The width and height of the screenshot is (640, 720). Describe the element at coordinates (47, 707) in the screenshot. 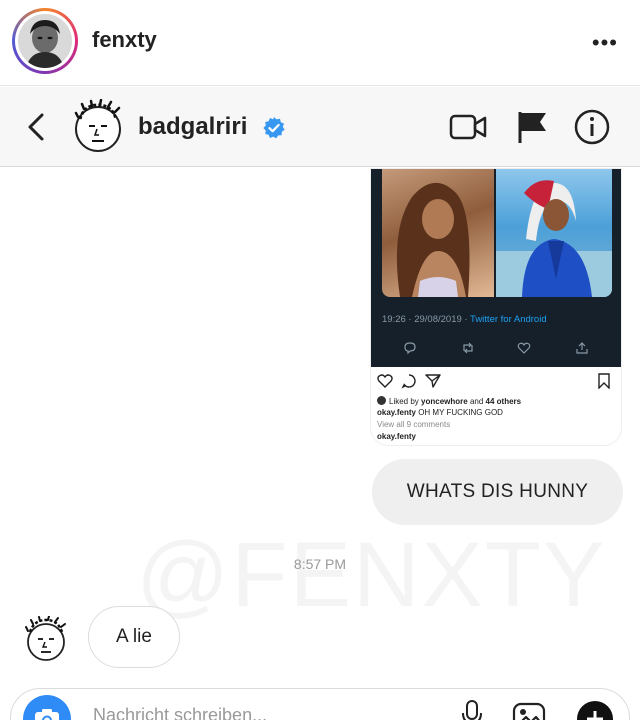

I see `camera-button` at that location.